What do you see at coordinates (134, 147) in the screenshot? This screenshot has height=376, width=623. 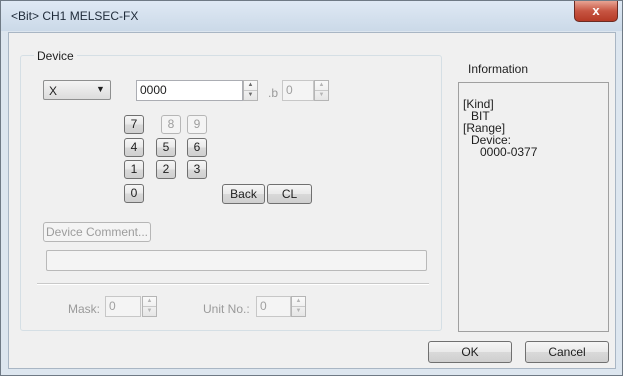 I see `key-4-button: 4` at bounding box center [134, 147].